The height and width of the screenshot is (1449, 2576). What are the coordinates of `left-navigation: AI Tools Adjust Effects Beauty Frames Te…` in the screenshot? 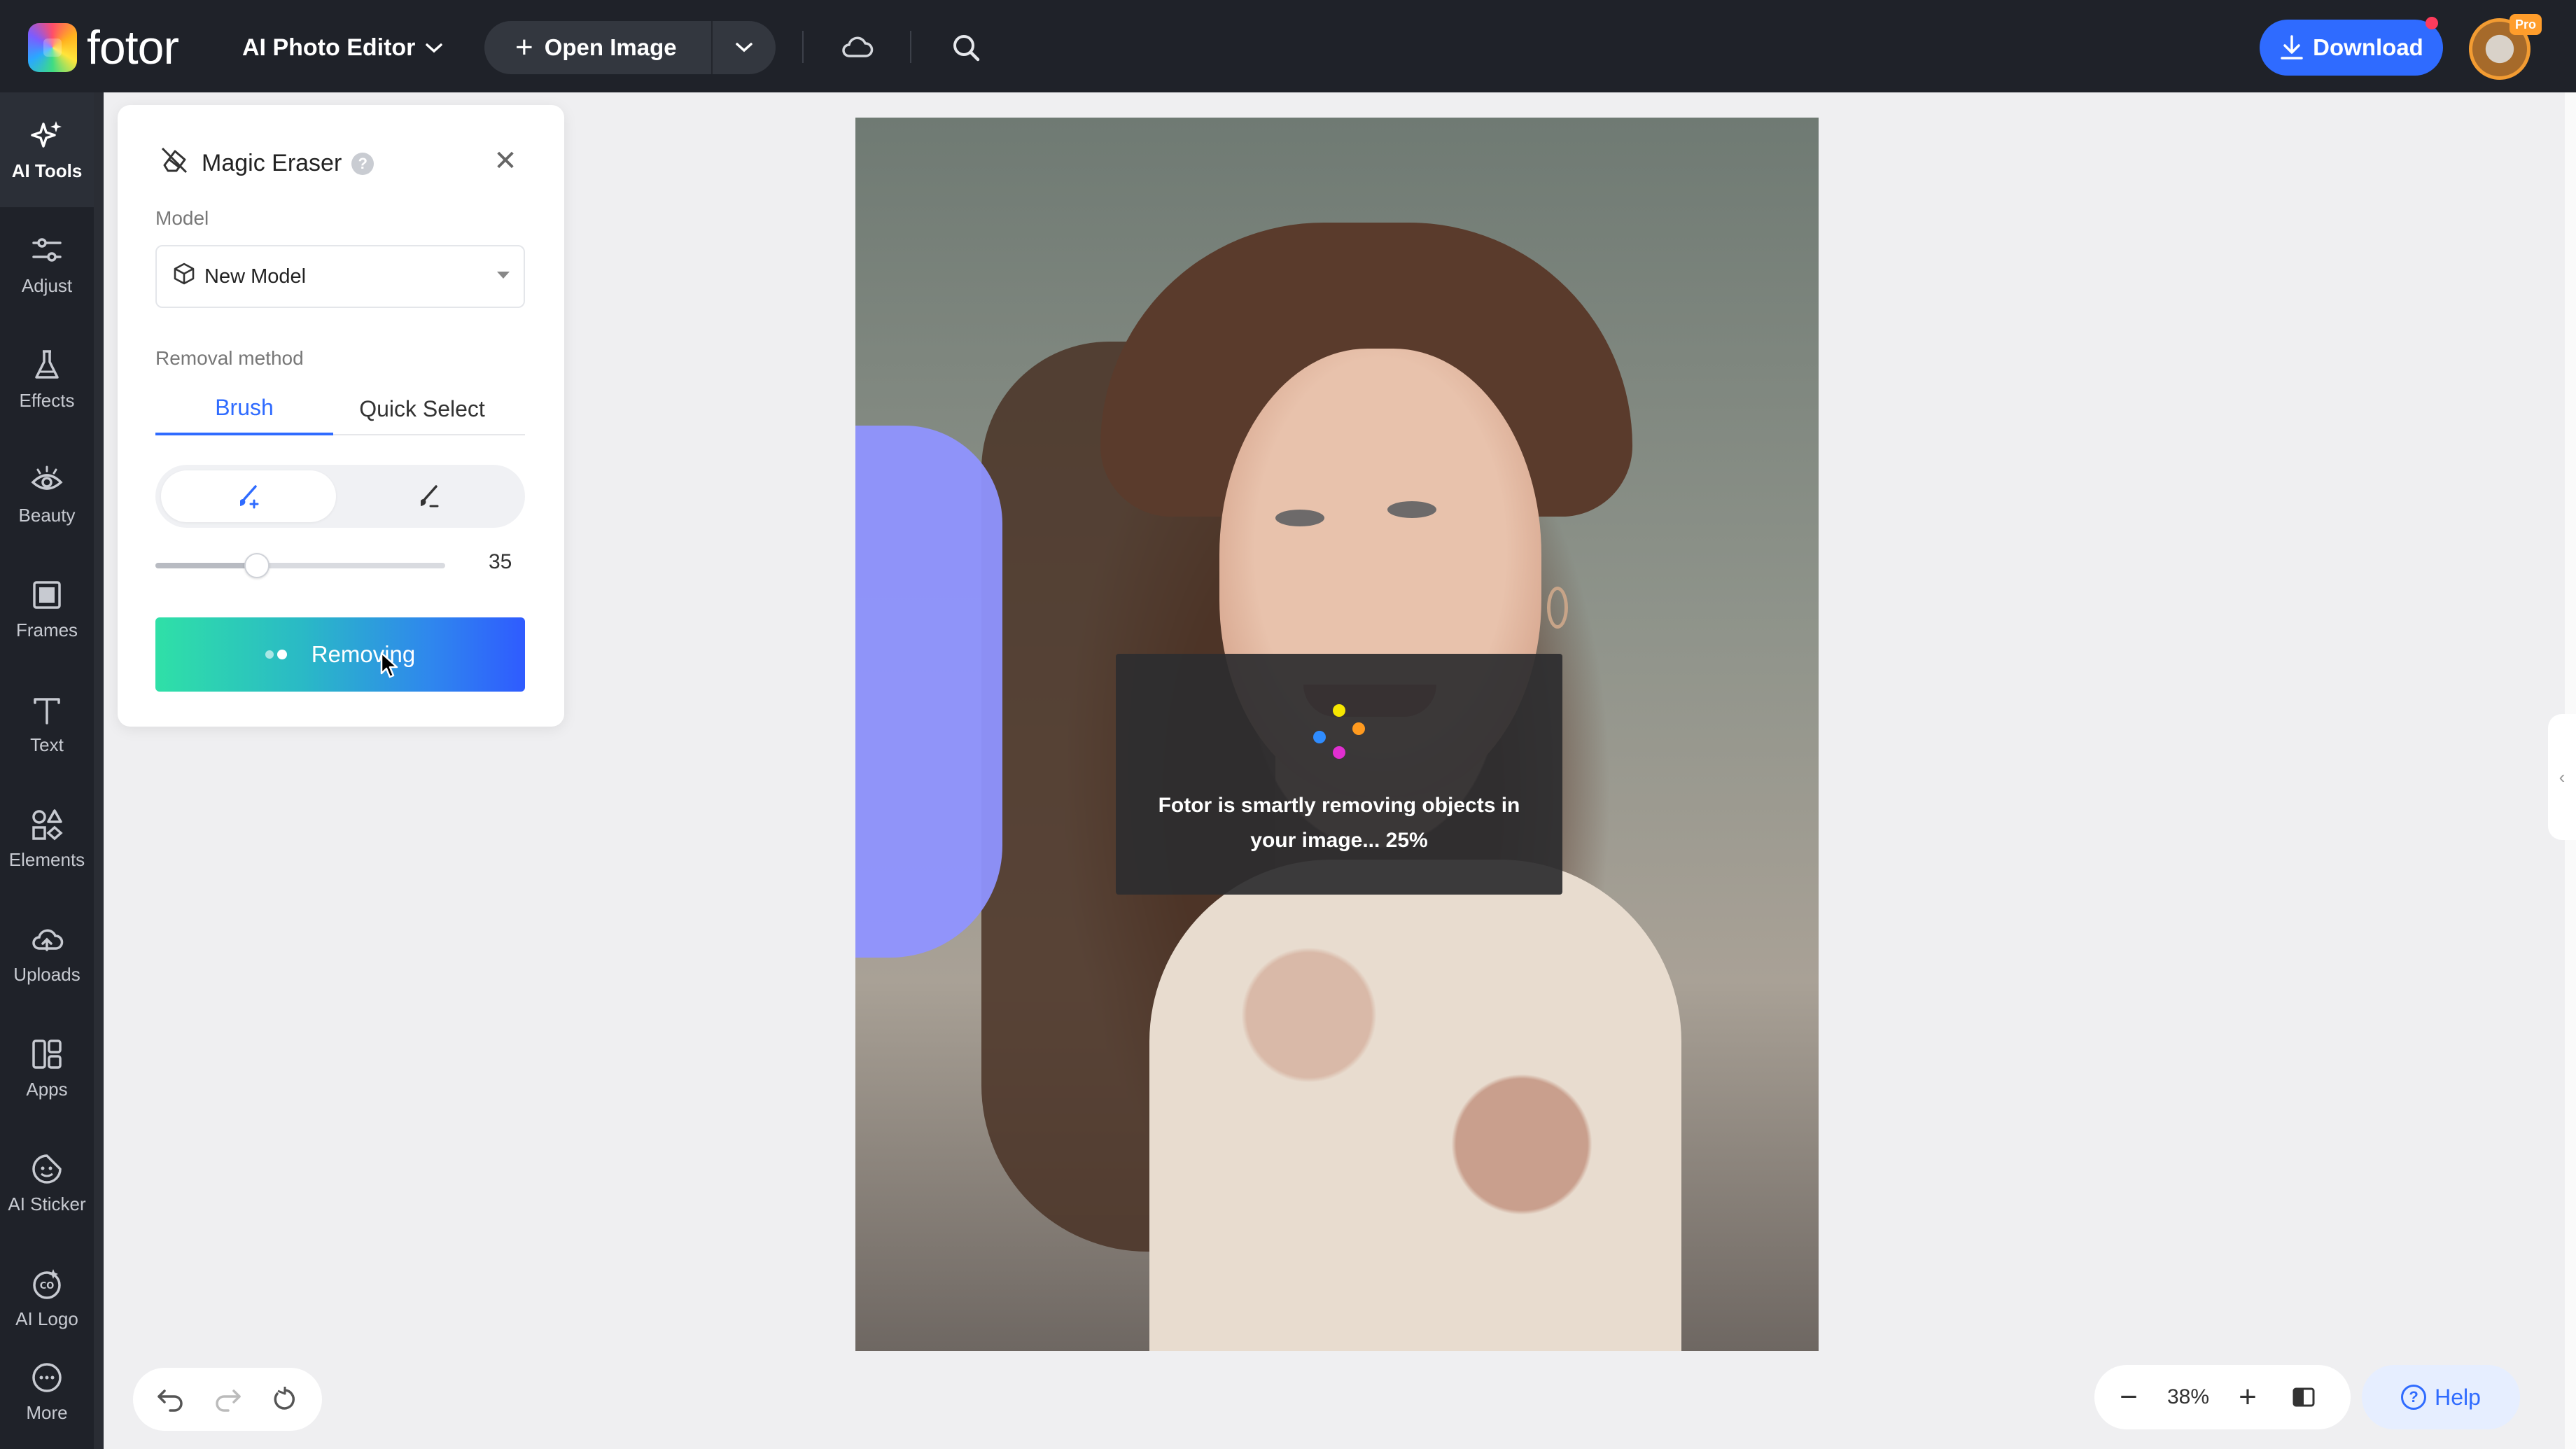 It's located at (52, 770).